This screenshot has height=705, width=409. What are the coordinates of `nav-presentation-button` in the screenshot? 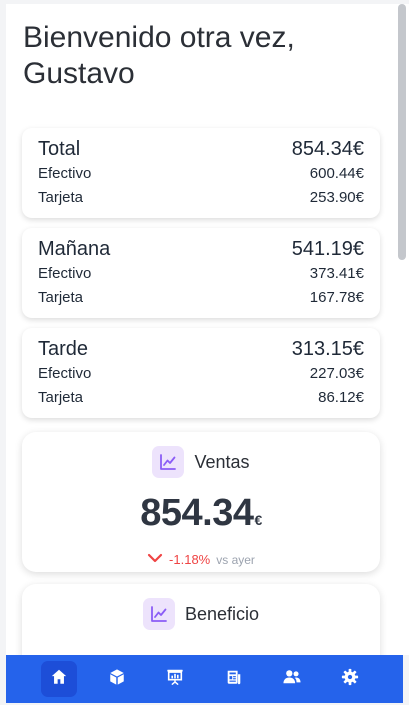 It's located at (175, 679).